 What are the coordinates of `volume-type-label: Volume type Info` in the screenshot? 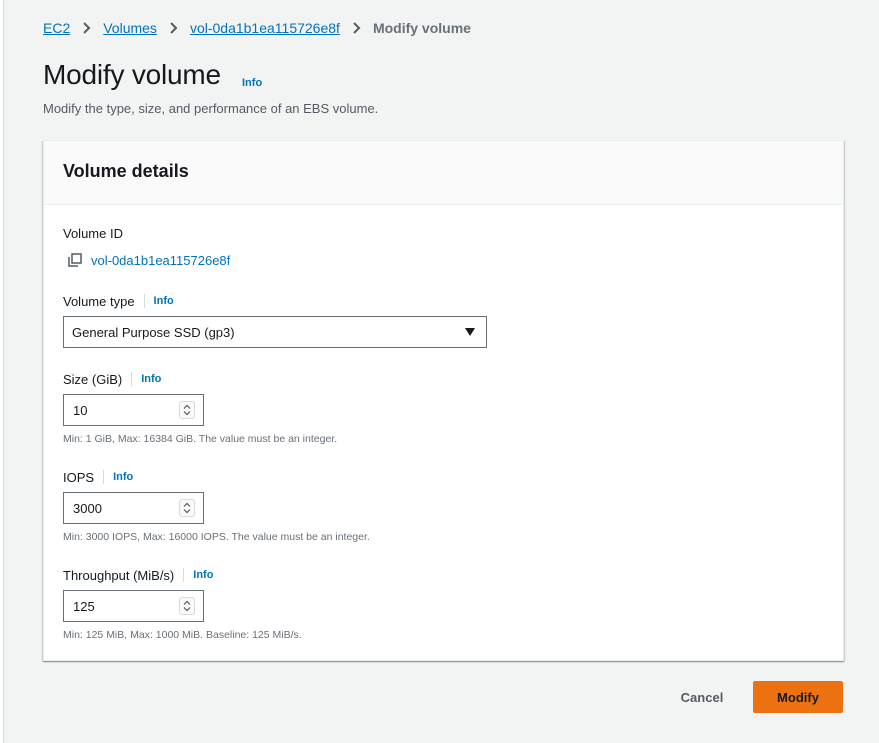 It's located at (275, 301).